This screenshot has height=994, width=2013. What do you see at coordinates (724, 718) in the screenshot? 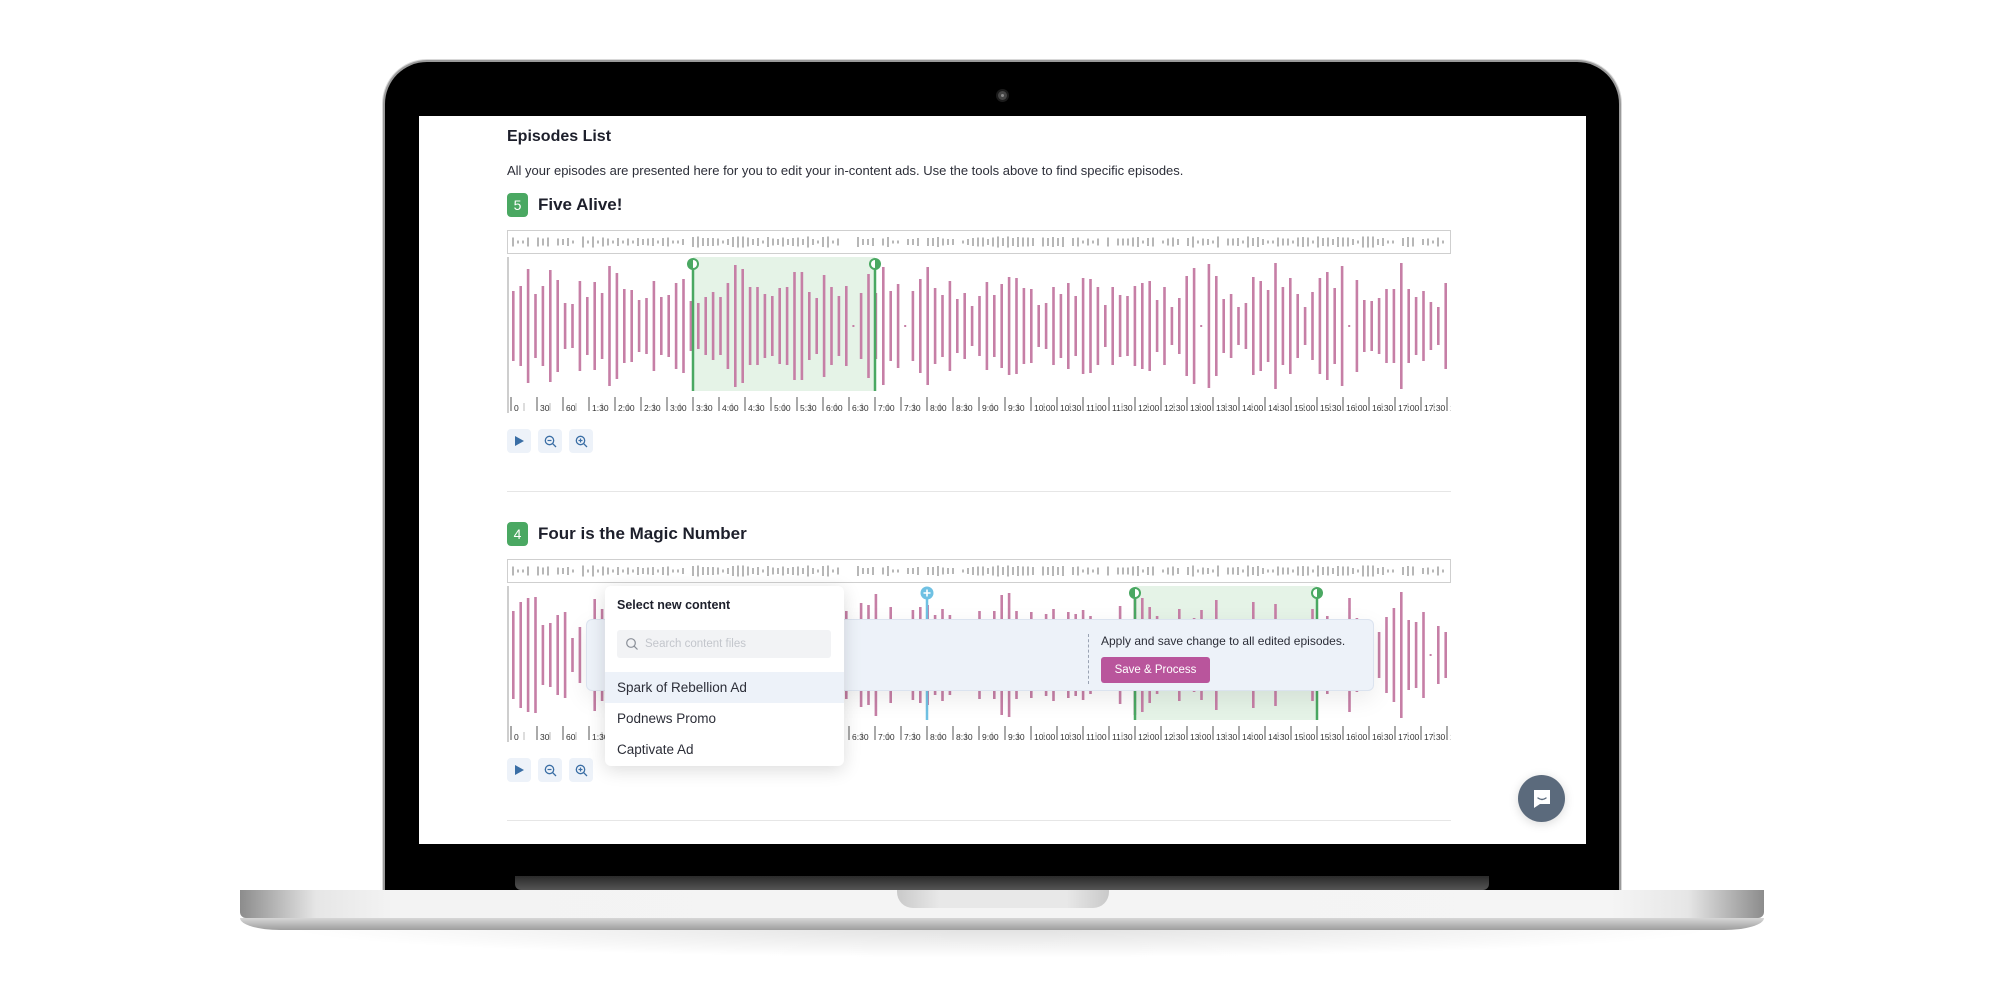
I see `dropdown-item: Podnews Promo` at bounding box center [724, 718].